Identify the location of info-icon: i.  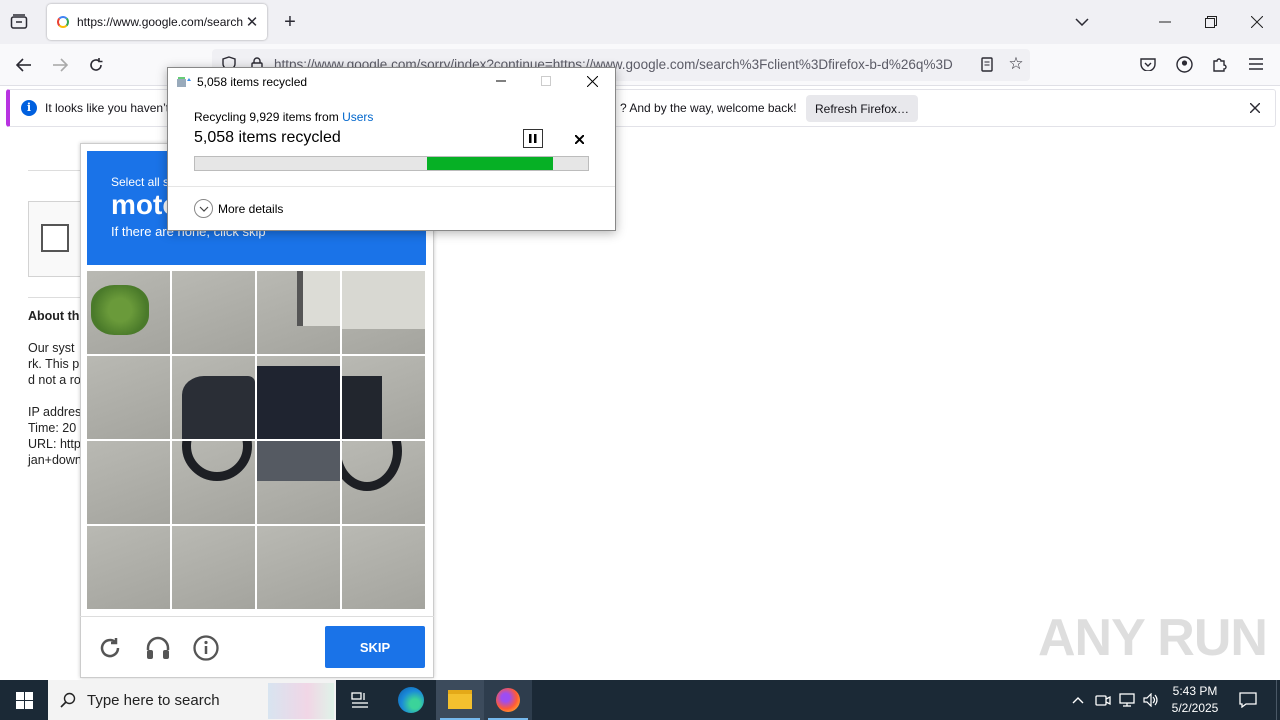
(29, 108).